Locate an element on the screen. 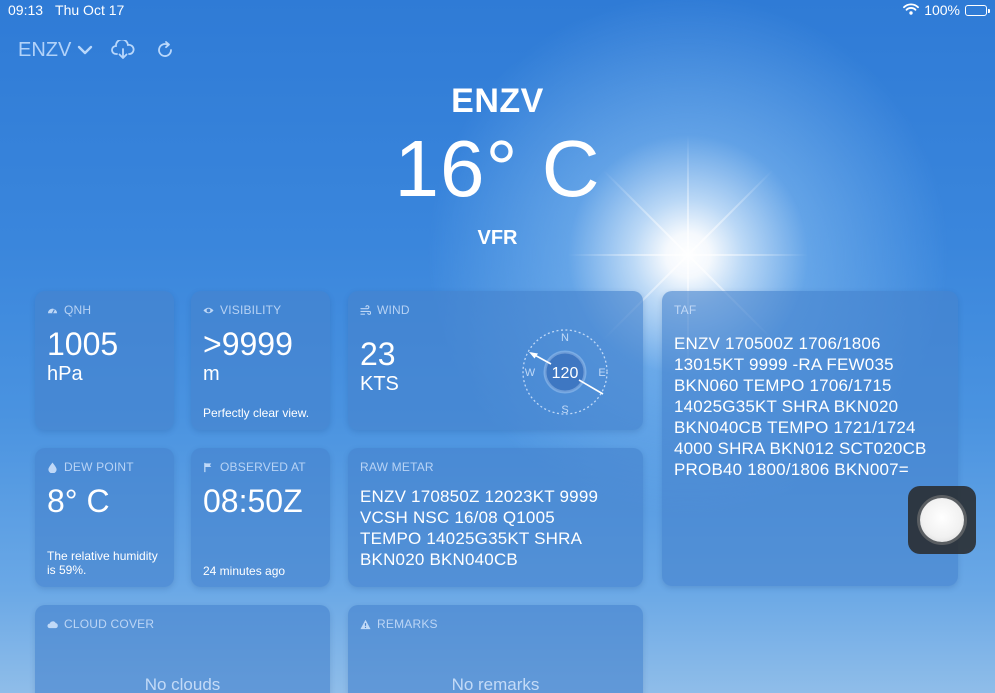 This screenshot has height=693, width=995. compass-w: W is located at coordinates (530, 373).